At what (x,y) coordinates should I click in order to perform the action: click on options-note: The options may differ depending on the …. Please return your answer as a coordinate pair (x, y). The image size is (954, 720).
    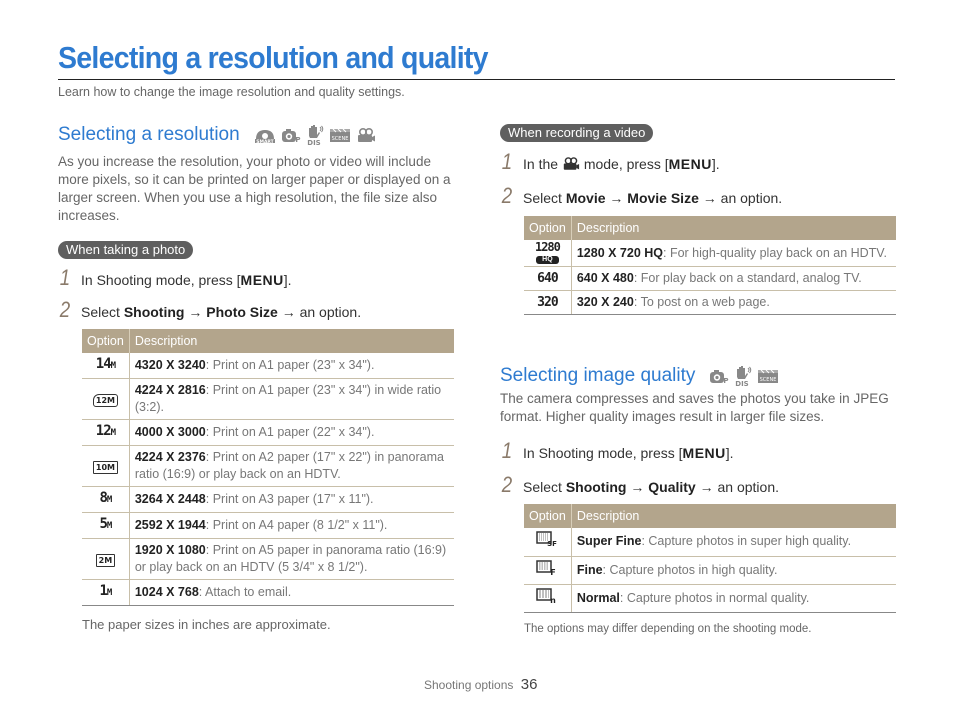
    Looking at the image, I should click on (668, 628).